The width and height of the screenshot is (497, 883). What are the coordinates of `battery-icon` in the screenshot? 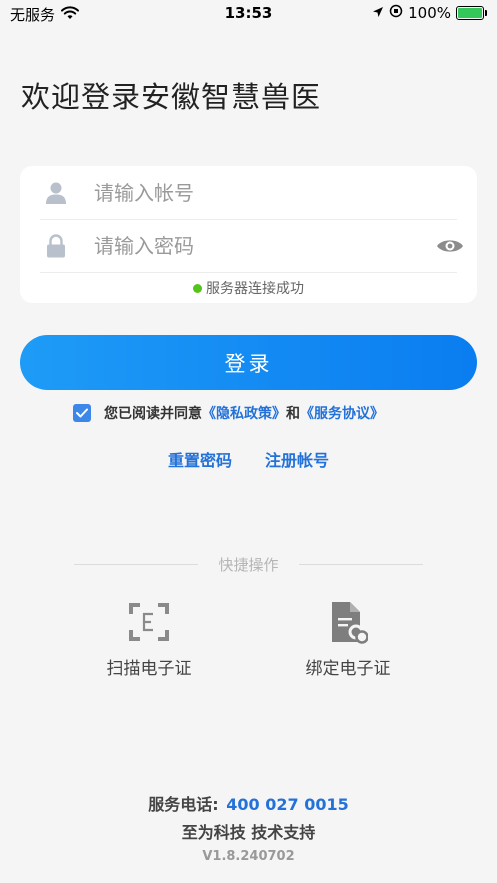 It's located at (470, 13).